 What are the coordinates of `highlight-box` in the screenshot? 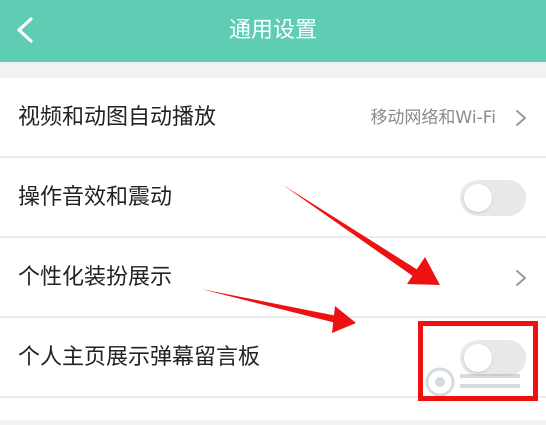 It's located at (478, 361).